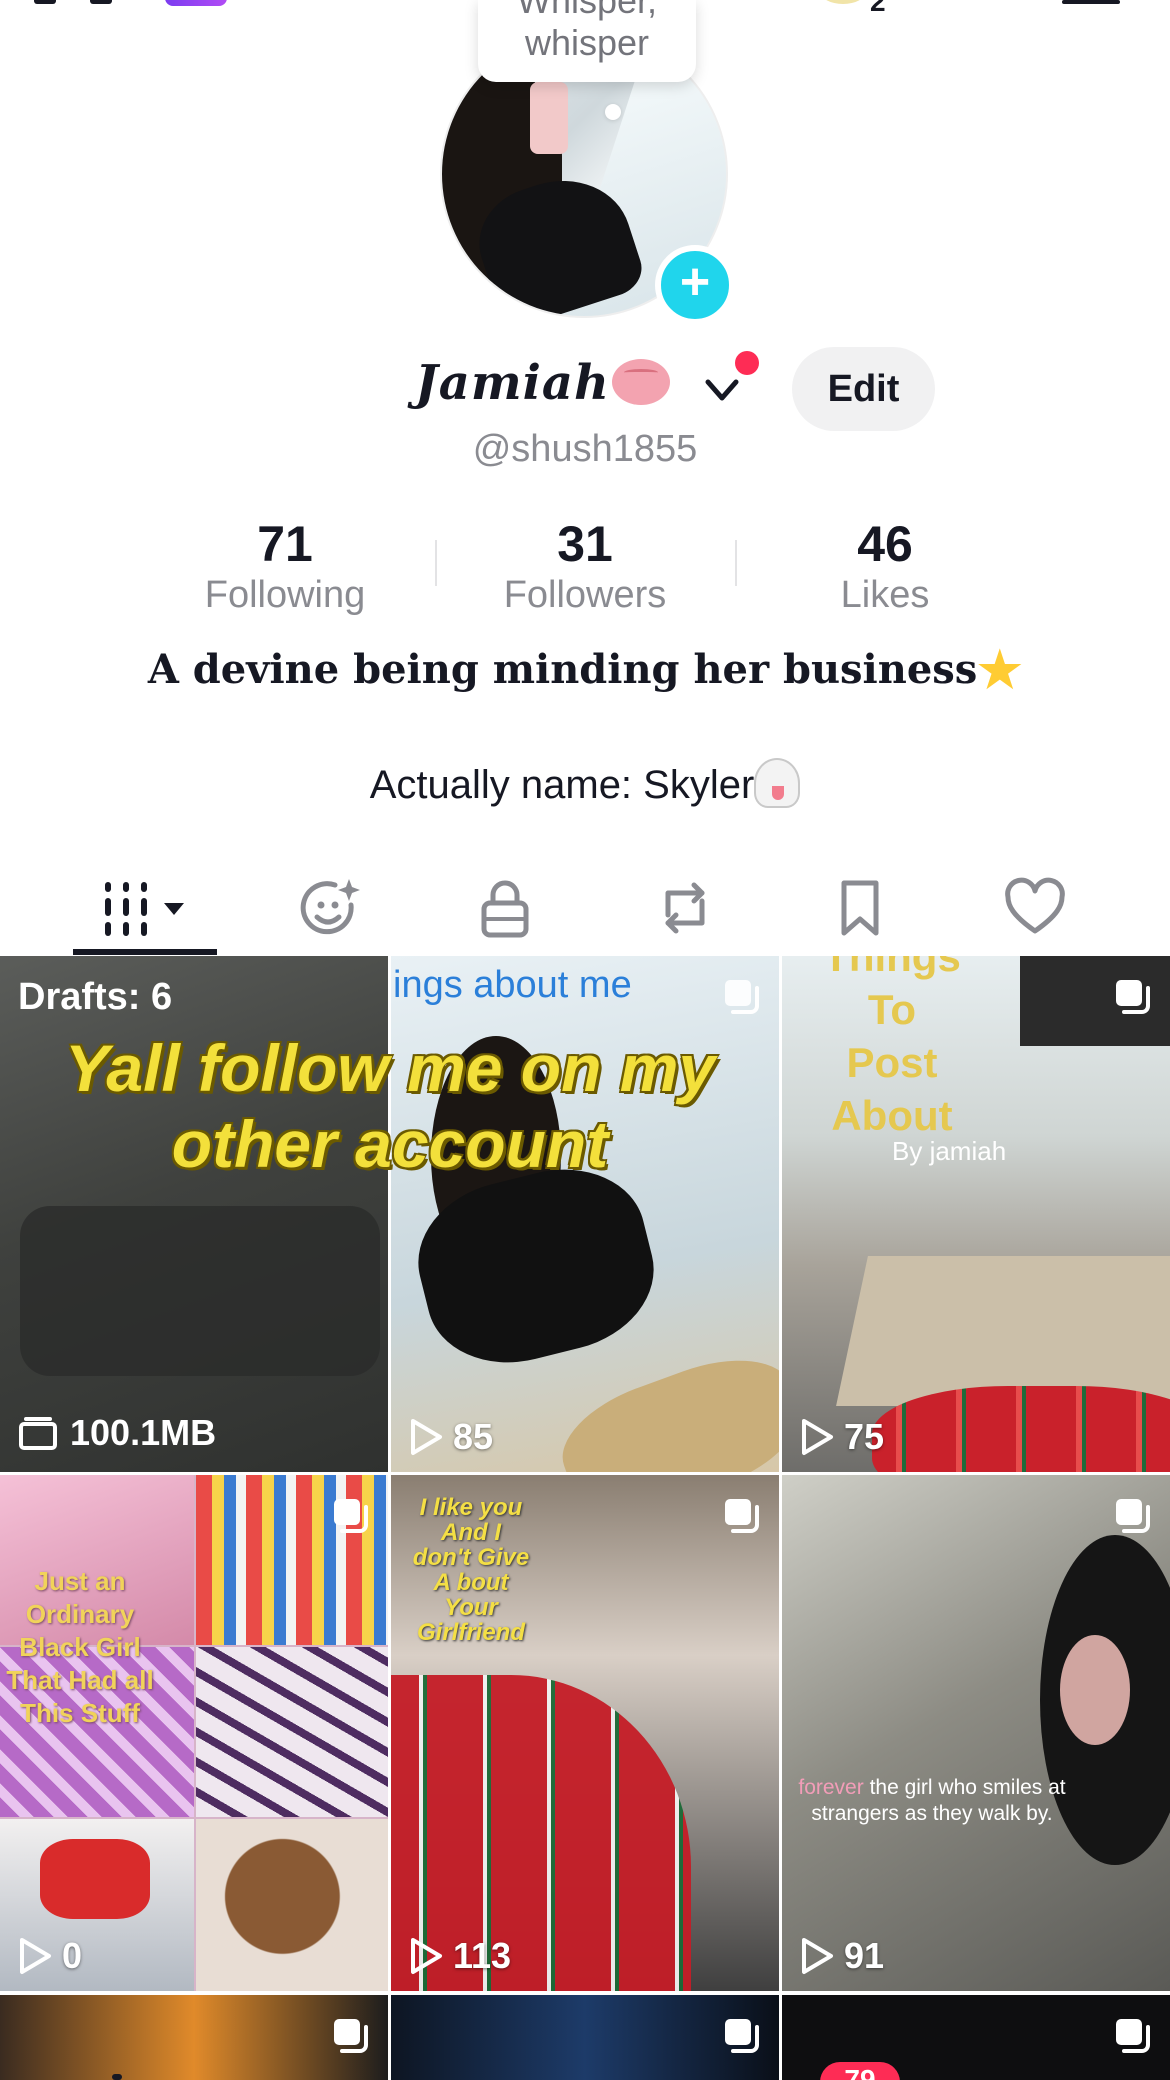 The image size is (1170, 2080). What do you see at coordinates (143, 1432) in the screenshot?
I see `drafts-size-value: 100.1MB` at bounding box center [143, 1432].